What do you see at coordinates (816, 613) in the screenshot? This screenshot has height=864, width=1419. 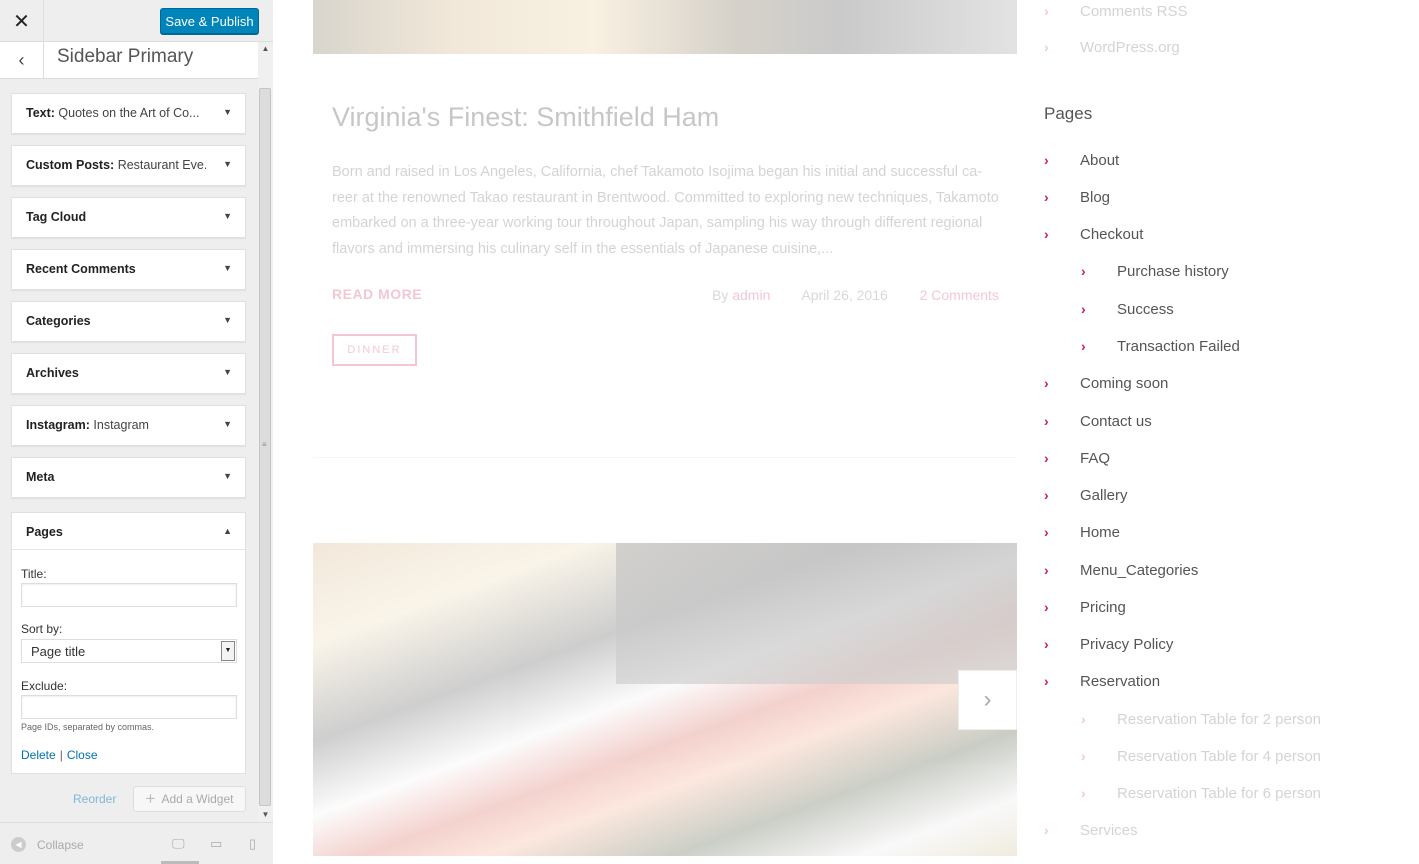 I see `image-shadow` at bounding box center [816, 613].